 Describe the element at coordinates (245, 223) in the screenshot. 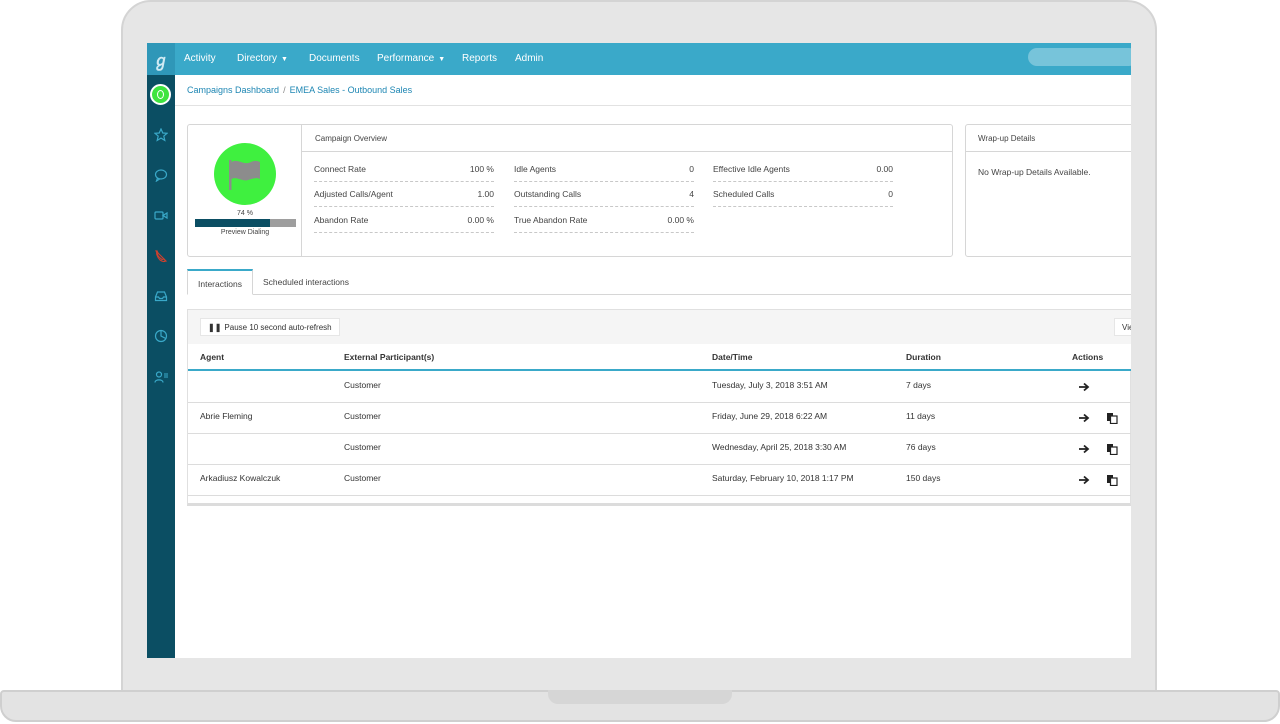

I see `progress-bar` at that location.